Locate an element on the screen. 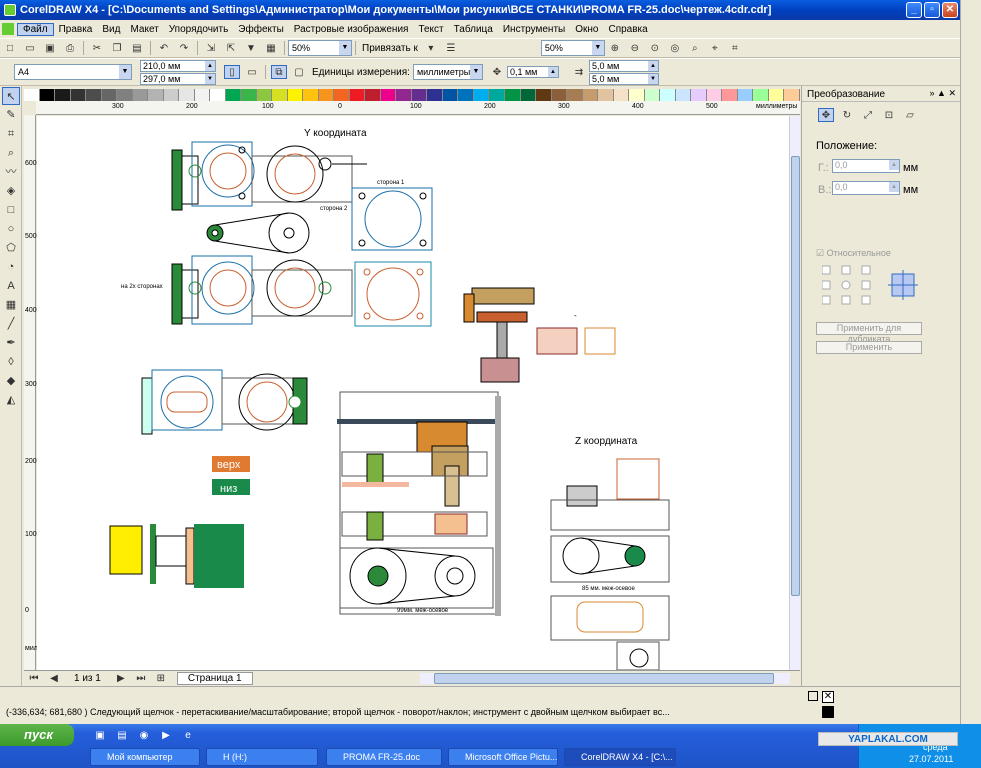  portrait-icon: ▯ is located at coordinates (232, 72).